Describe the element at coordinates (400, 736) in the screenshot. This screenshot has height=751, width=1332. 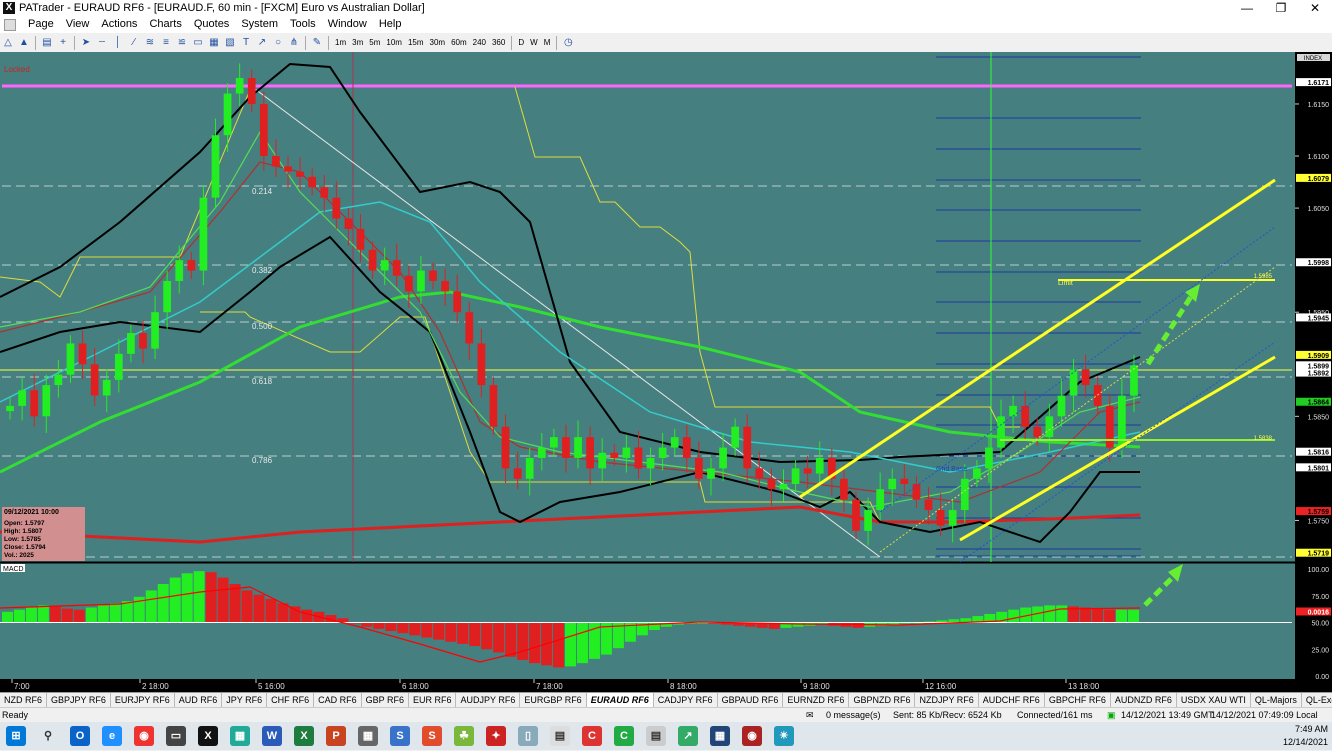
I see `app-s-icon: S` at that location.